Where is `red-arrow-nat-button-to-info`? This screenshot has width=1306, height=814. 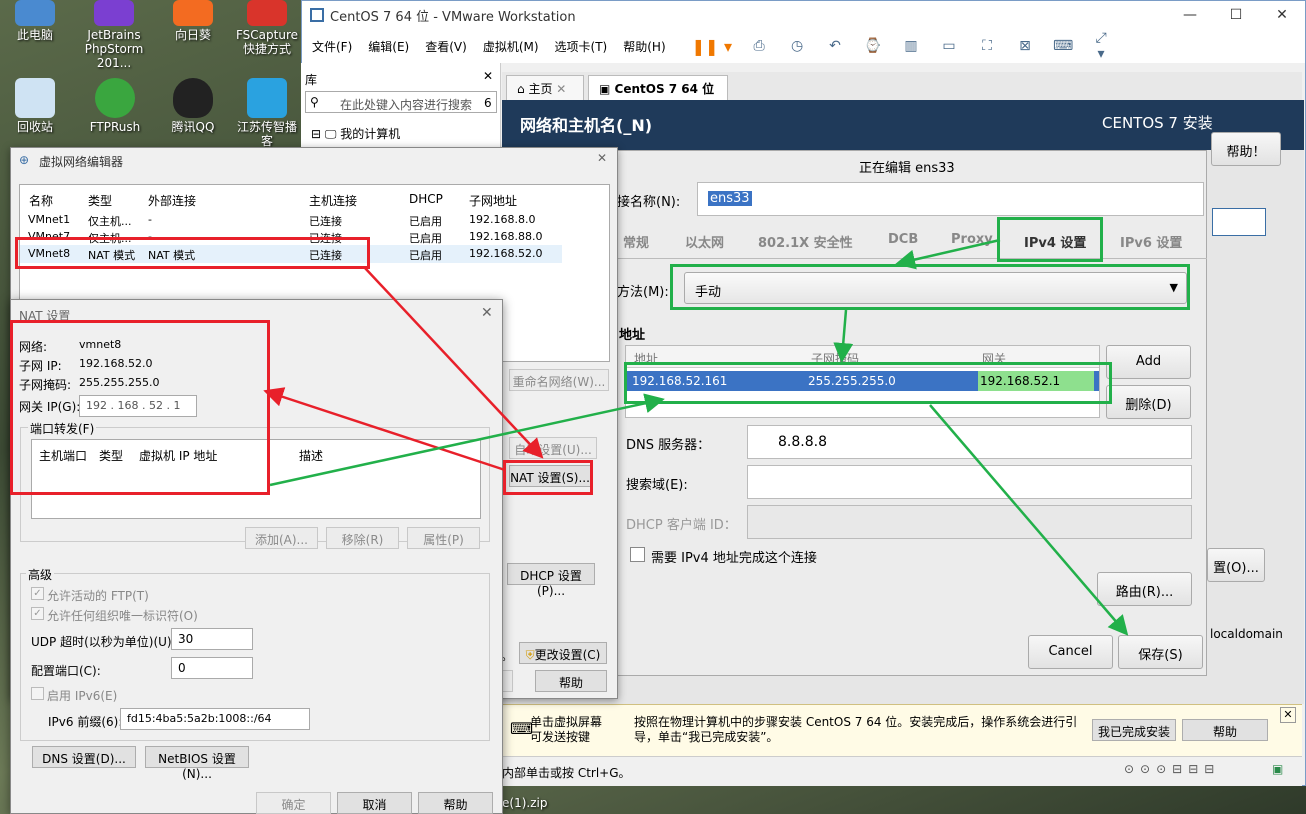 red-arrow-nat-button-to-info is located at coordinates (384, 429).